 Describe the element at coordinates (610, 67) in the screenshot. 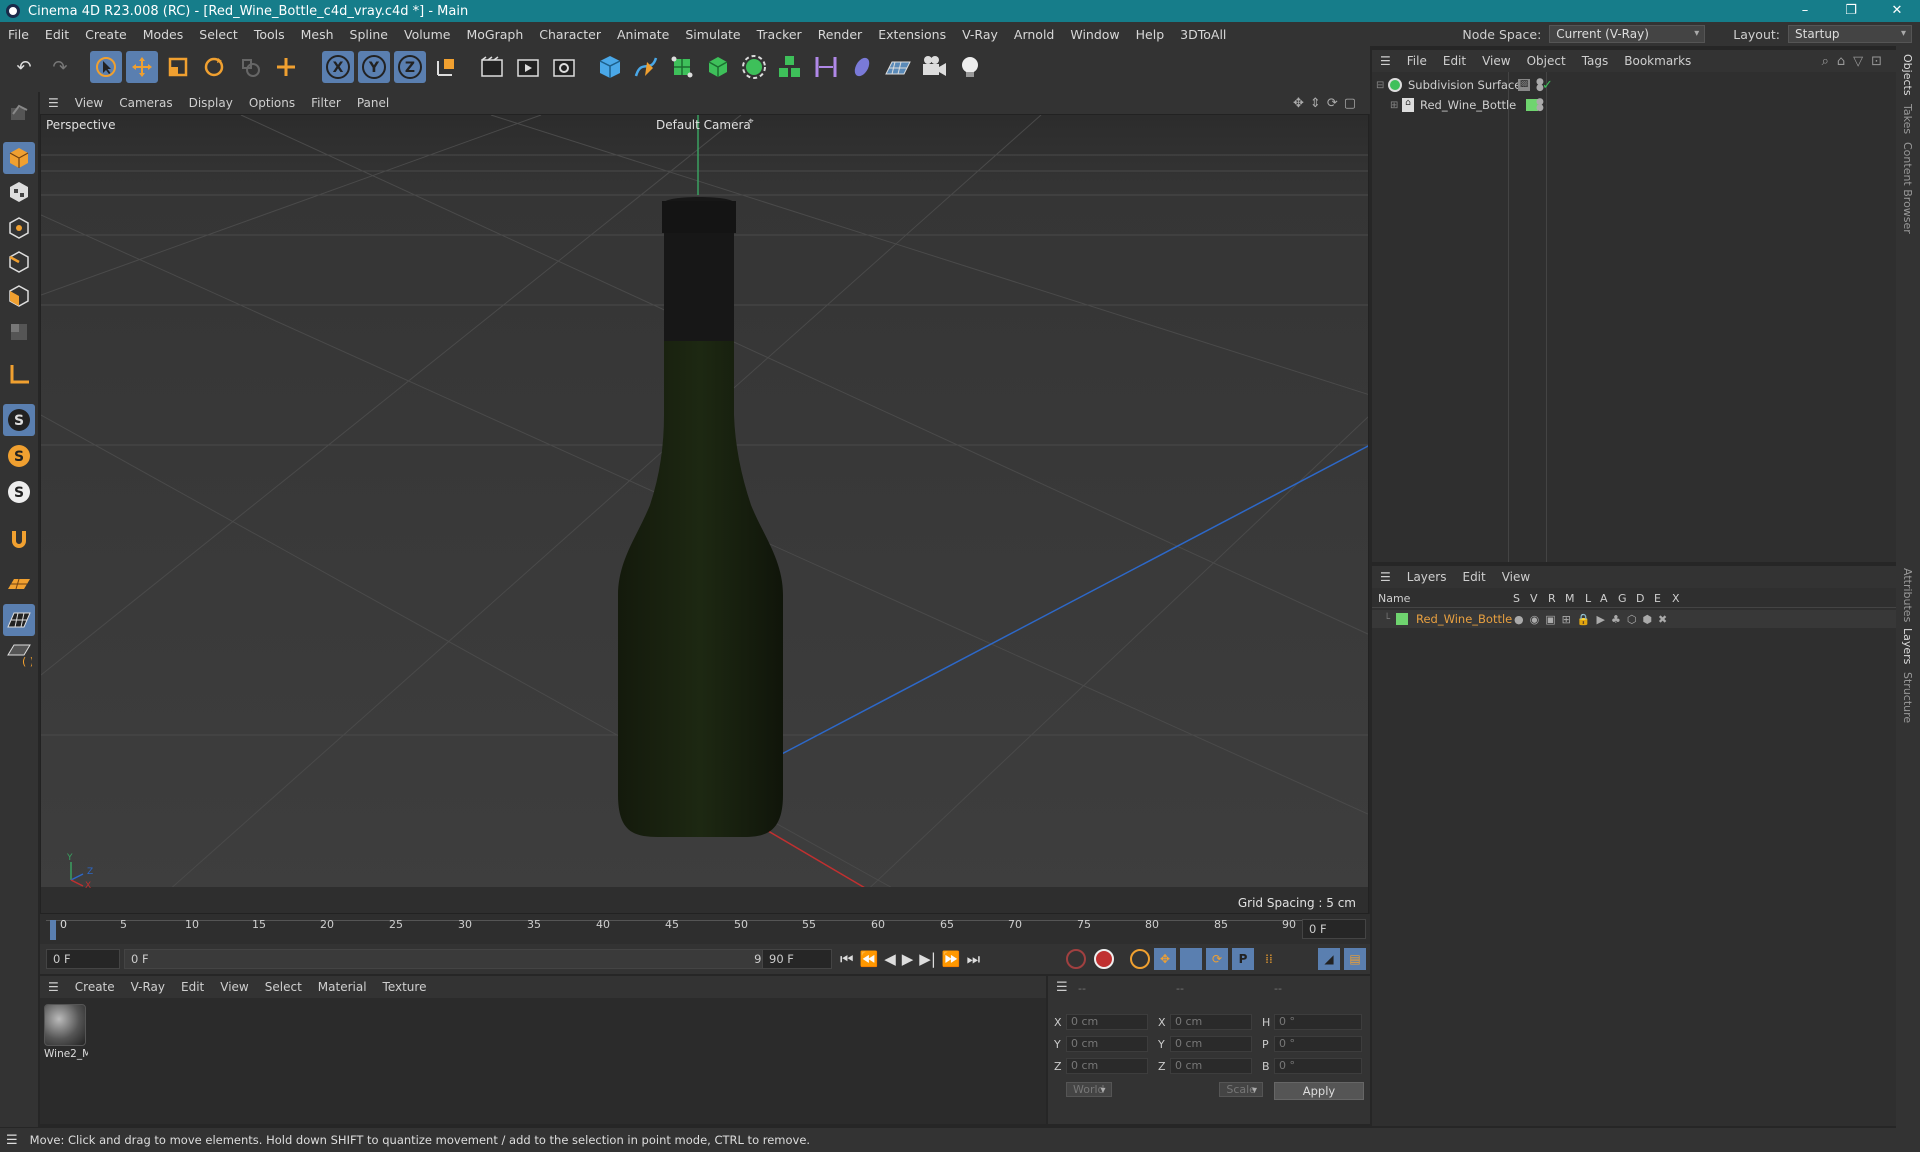

I see `cube-primitive-icon` at that location.